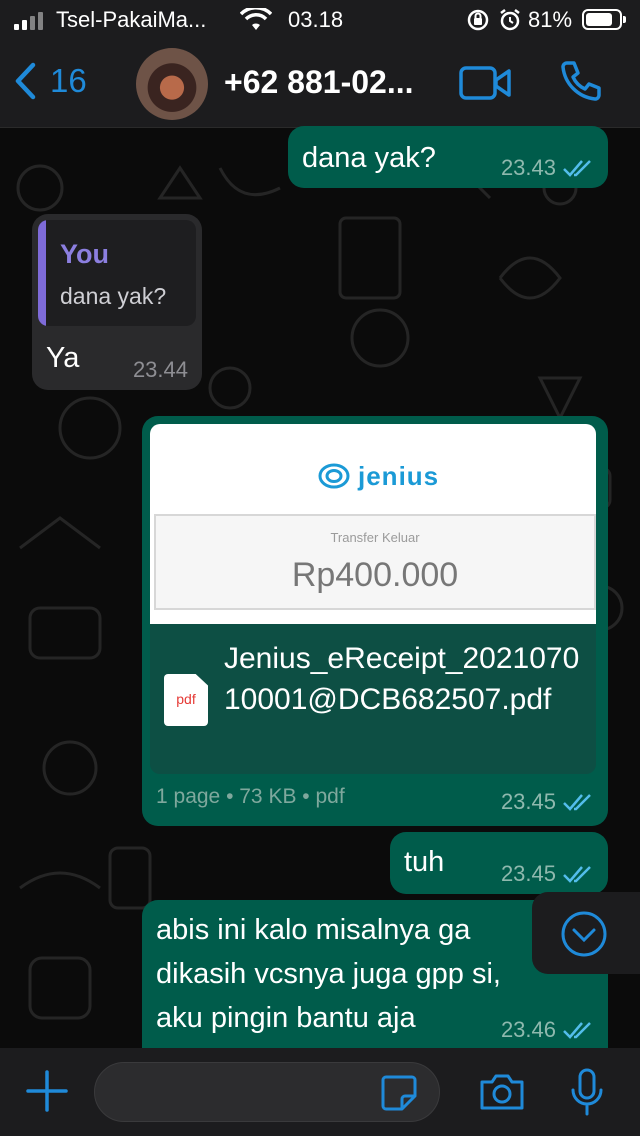  Describe the element at coordinates (581, 81) in the screenshot. I see `phone-icon` at that location.